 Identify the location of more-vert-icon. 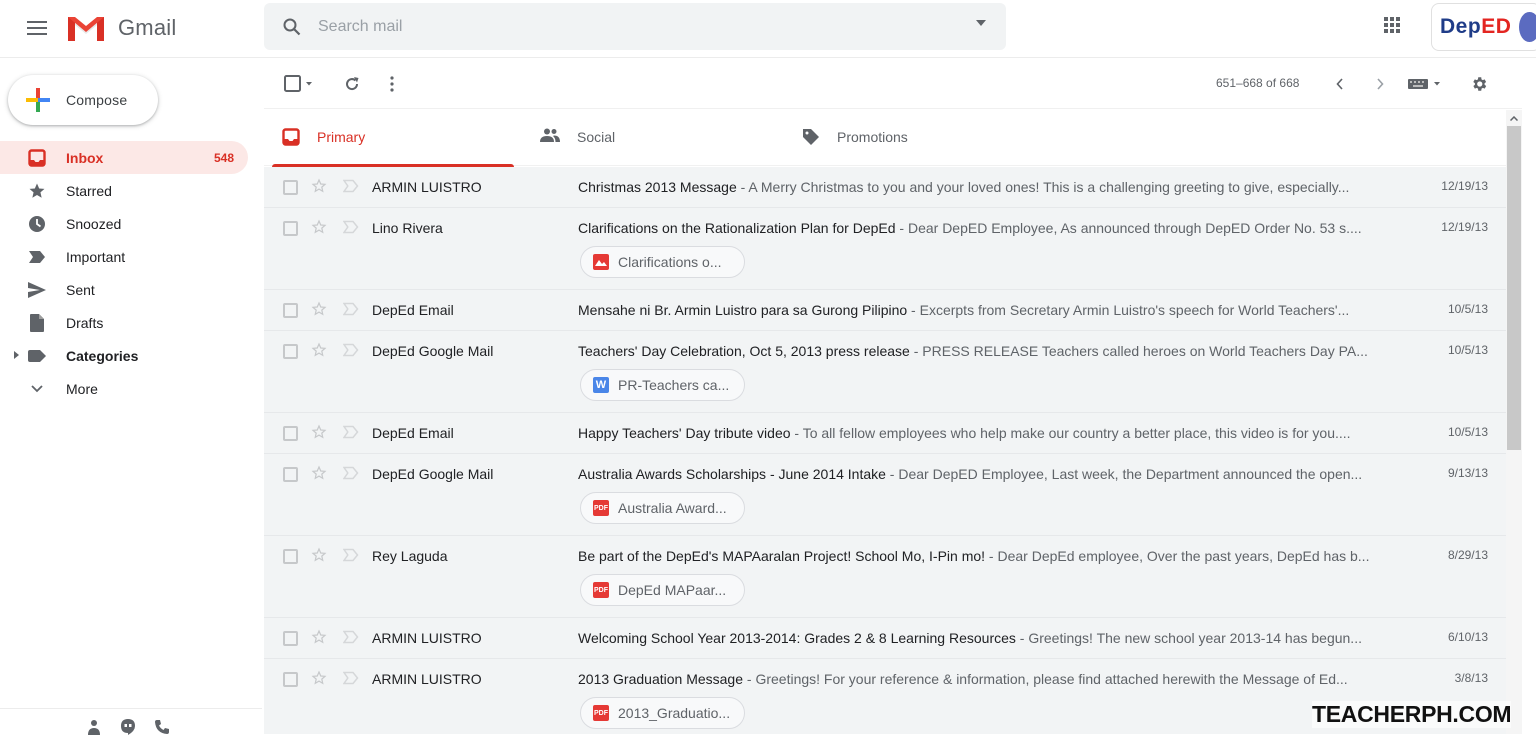
(392, 84).